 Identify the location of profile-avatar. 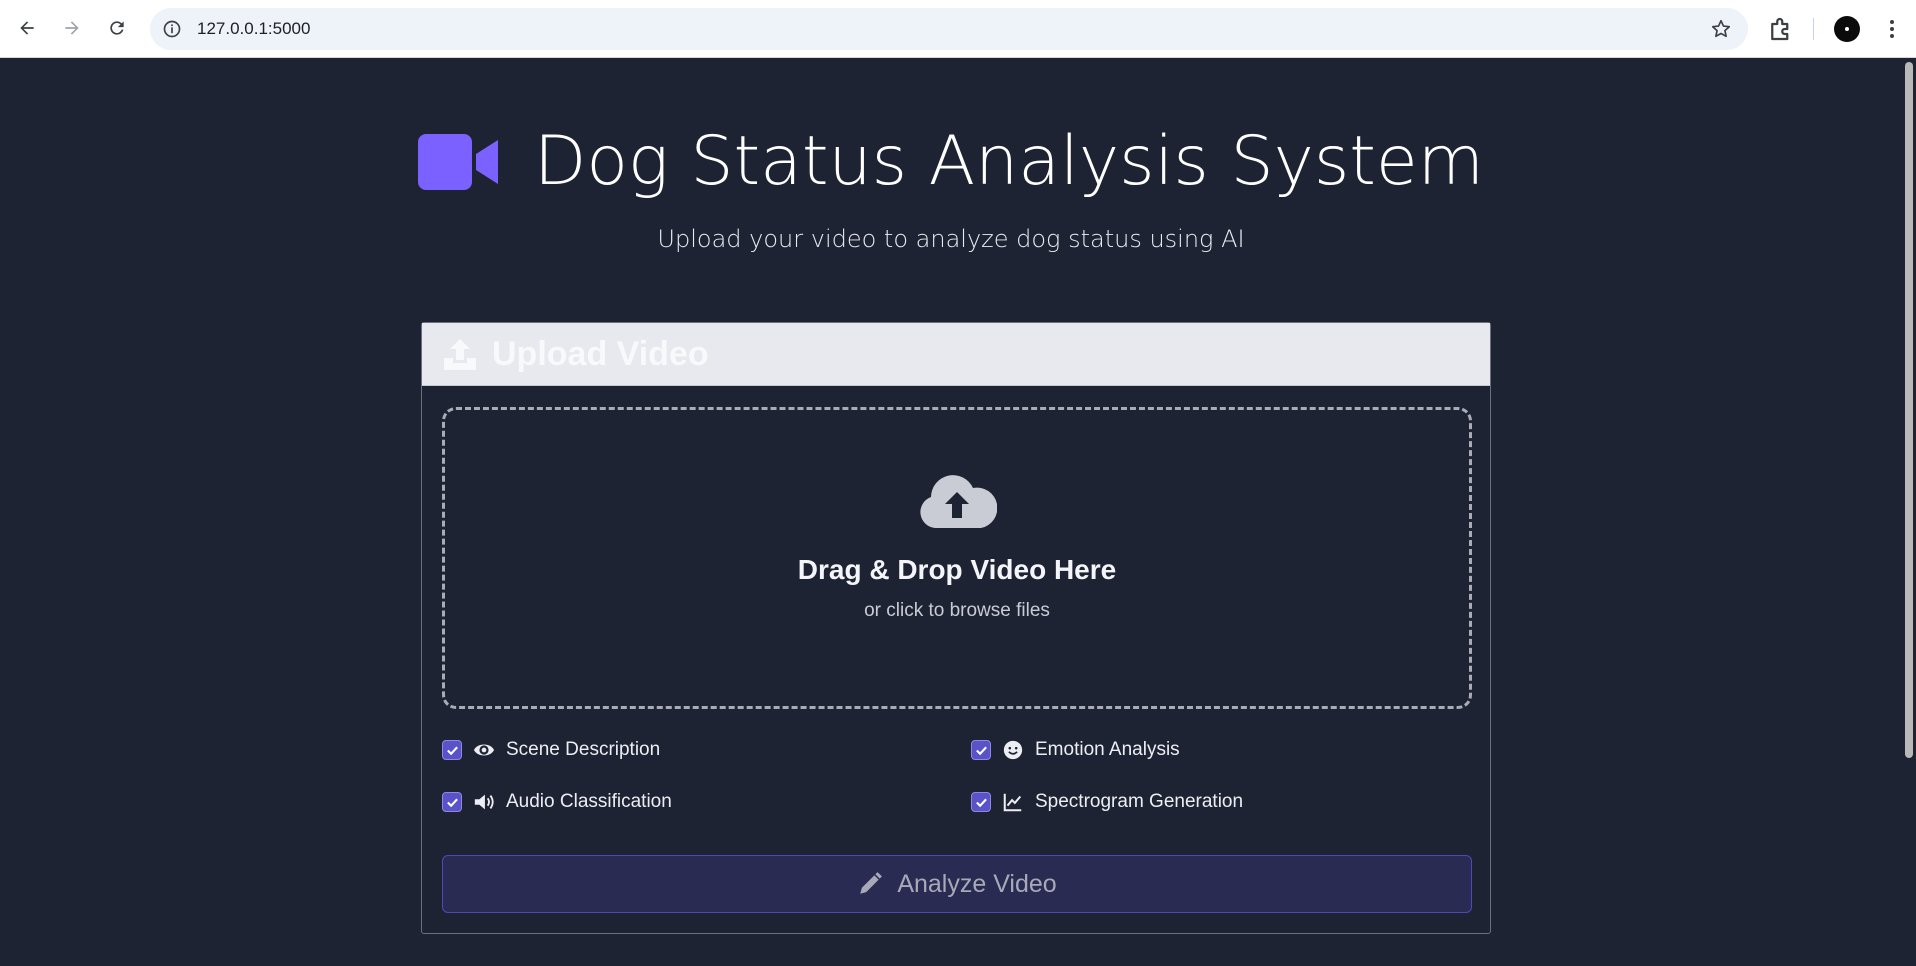
(1847, 29).